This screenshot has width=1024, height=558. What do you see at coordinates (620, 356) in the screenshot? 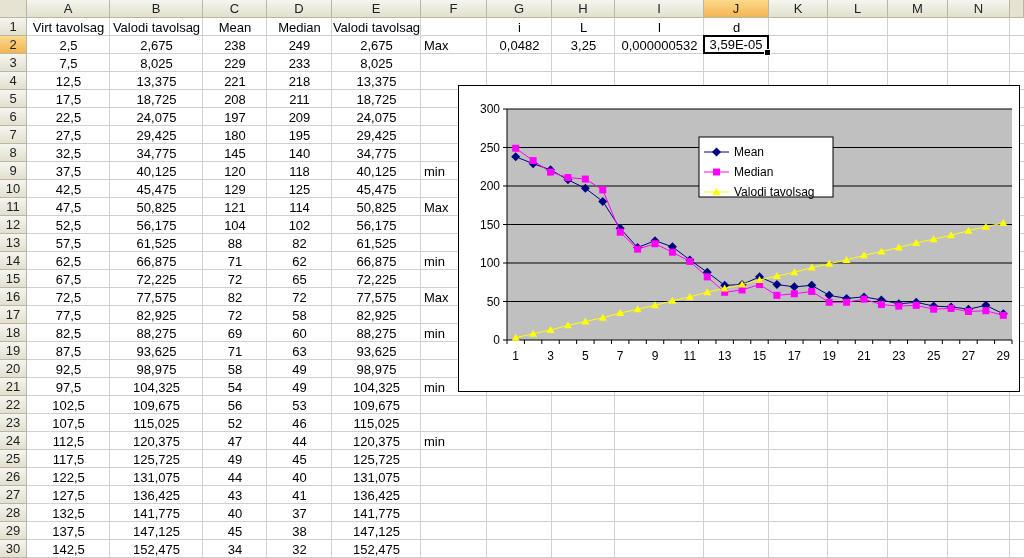
I see `axis-label: 7` at bounding box center [620, 356].